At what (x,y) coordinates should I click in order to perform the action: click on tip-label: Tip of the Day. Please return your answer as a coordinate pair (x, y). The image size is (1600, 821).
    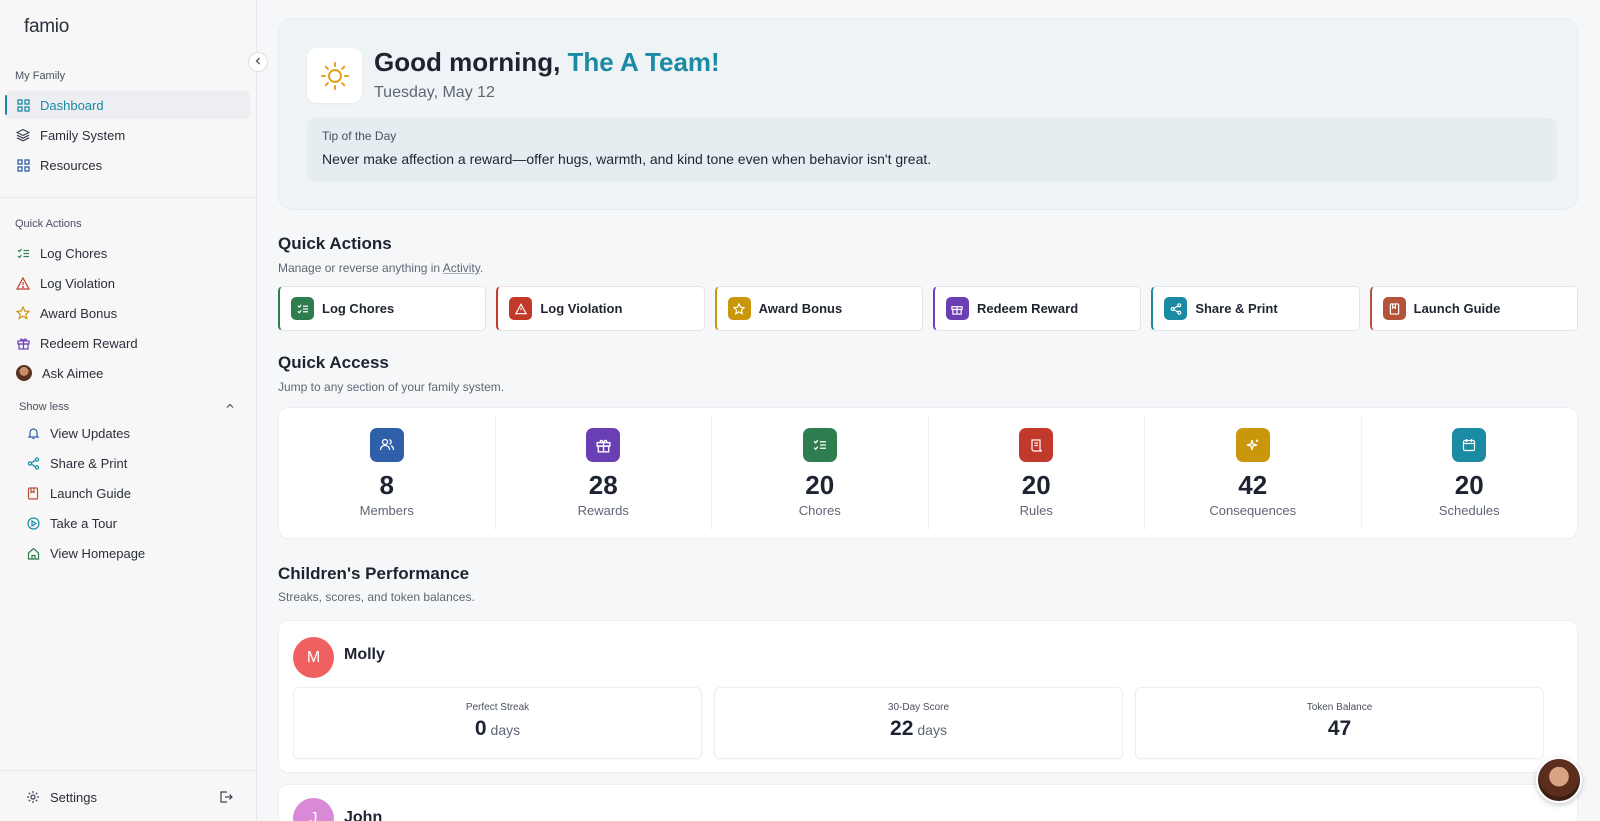
    Looking at the image, I should click on (359, 136).